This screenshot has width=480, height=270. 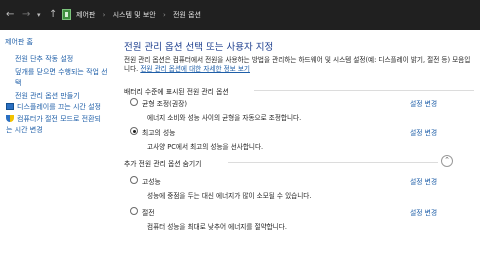 I want to click on control-panel-icon, so click(x=66, y=14).